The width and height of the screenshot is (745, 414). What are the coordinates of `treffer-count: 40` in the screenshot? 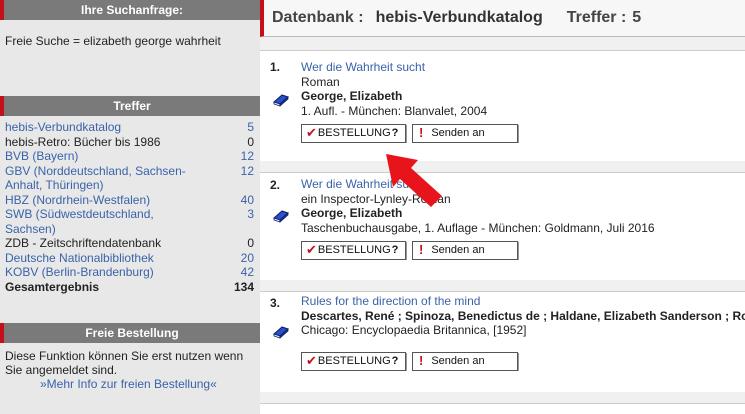 It's located at (247, 200).